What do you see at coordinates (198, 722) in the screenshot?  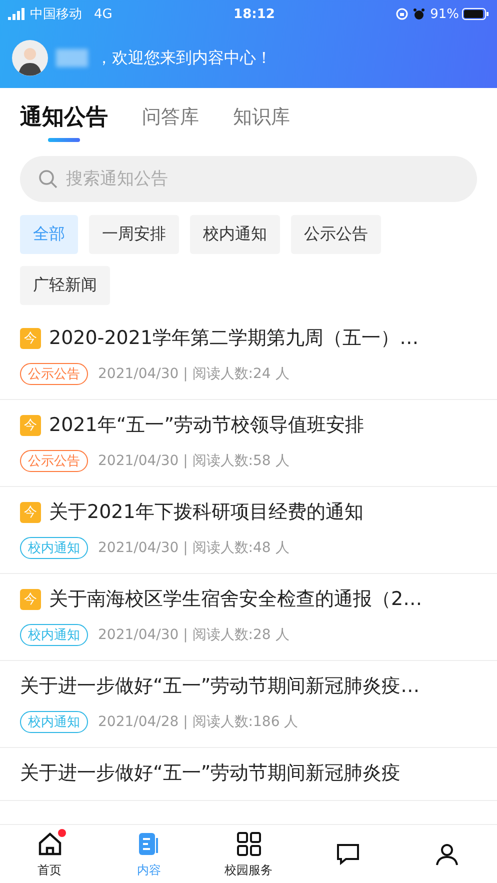 I see `notice-meta: 2021/04/28 | 阅读人数:186 人` at bounding box center [198, 722].